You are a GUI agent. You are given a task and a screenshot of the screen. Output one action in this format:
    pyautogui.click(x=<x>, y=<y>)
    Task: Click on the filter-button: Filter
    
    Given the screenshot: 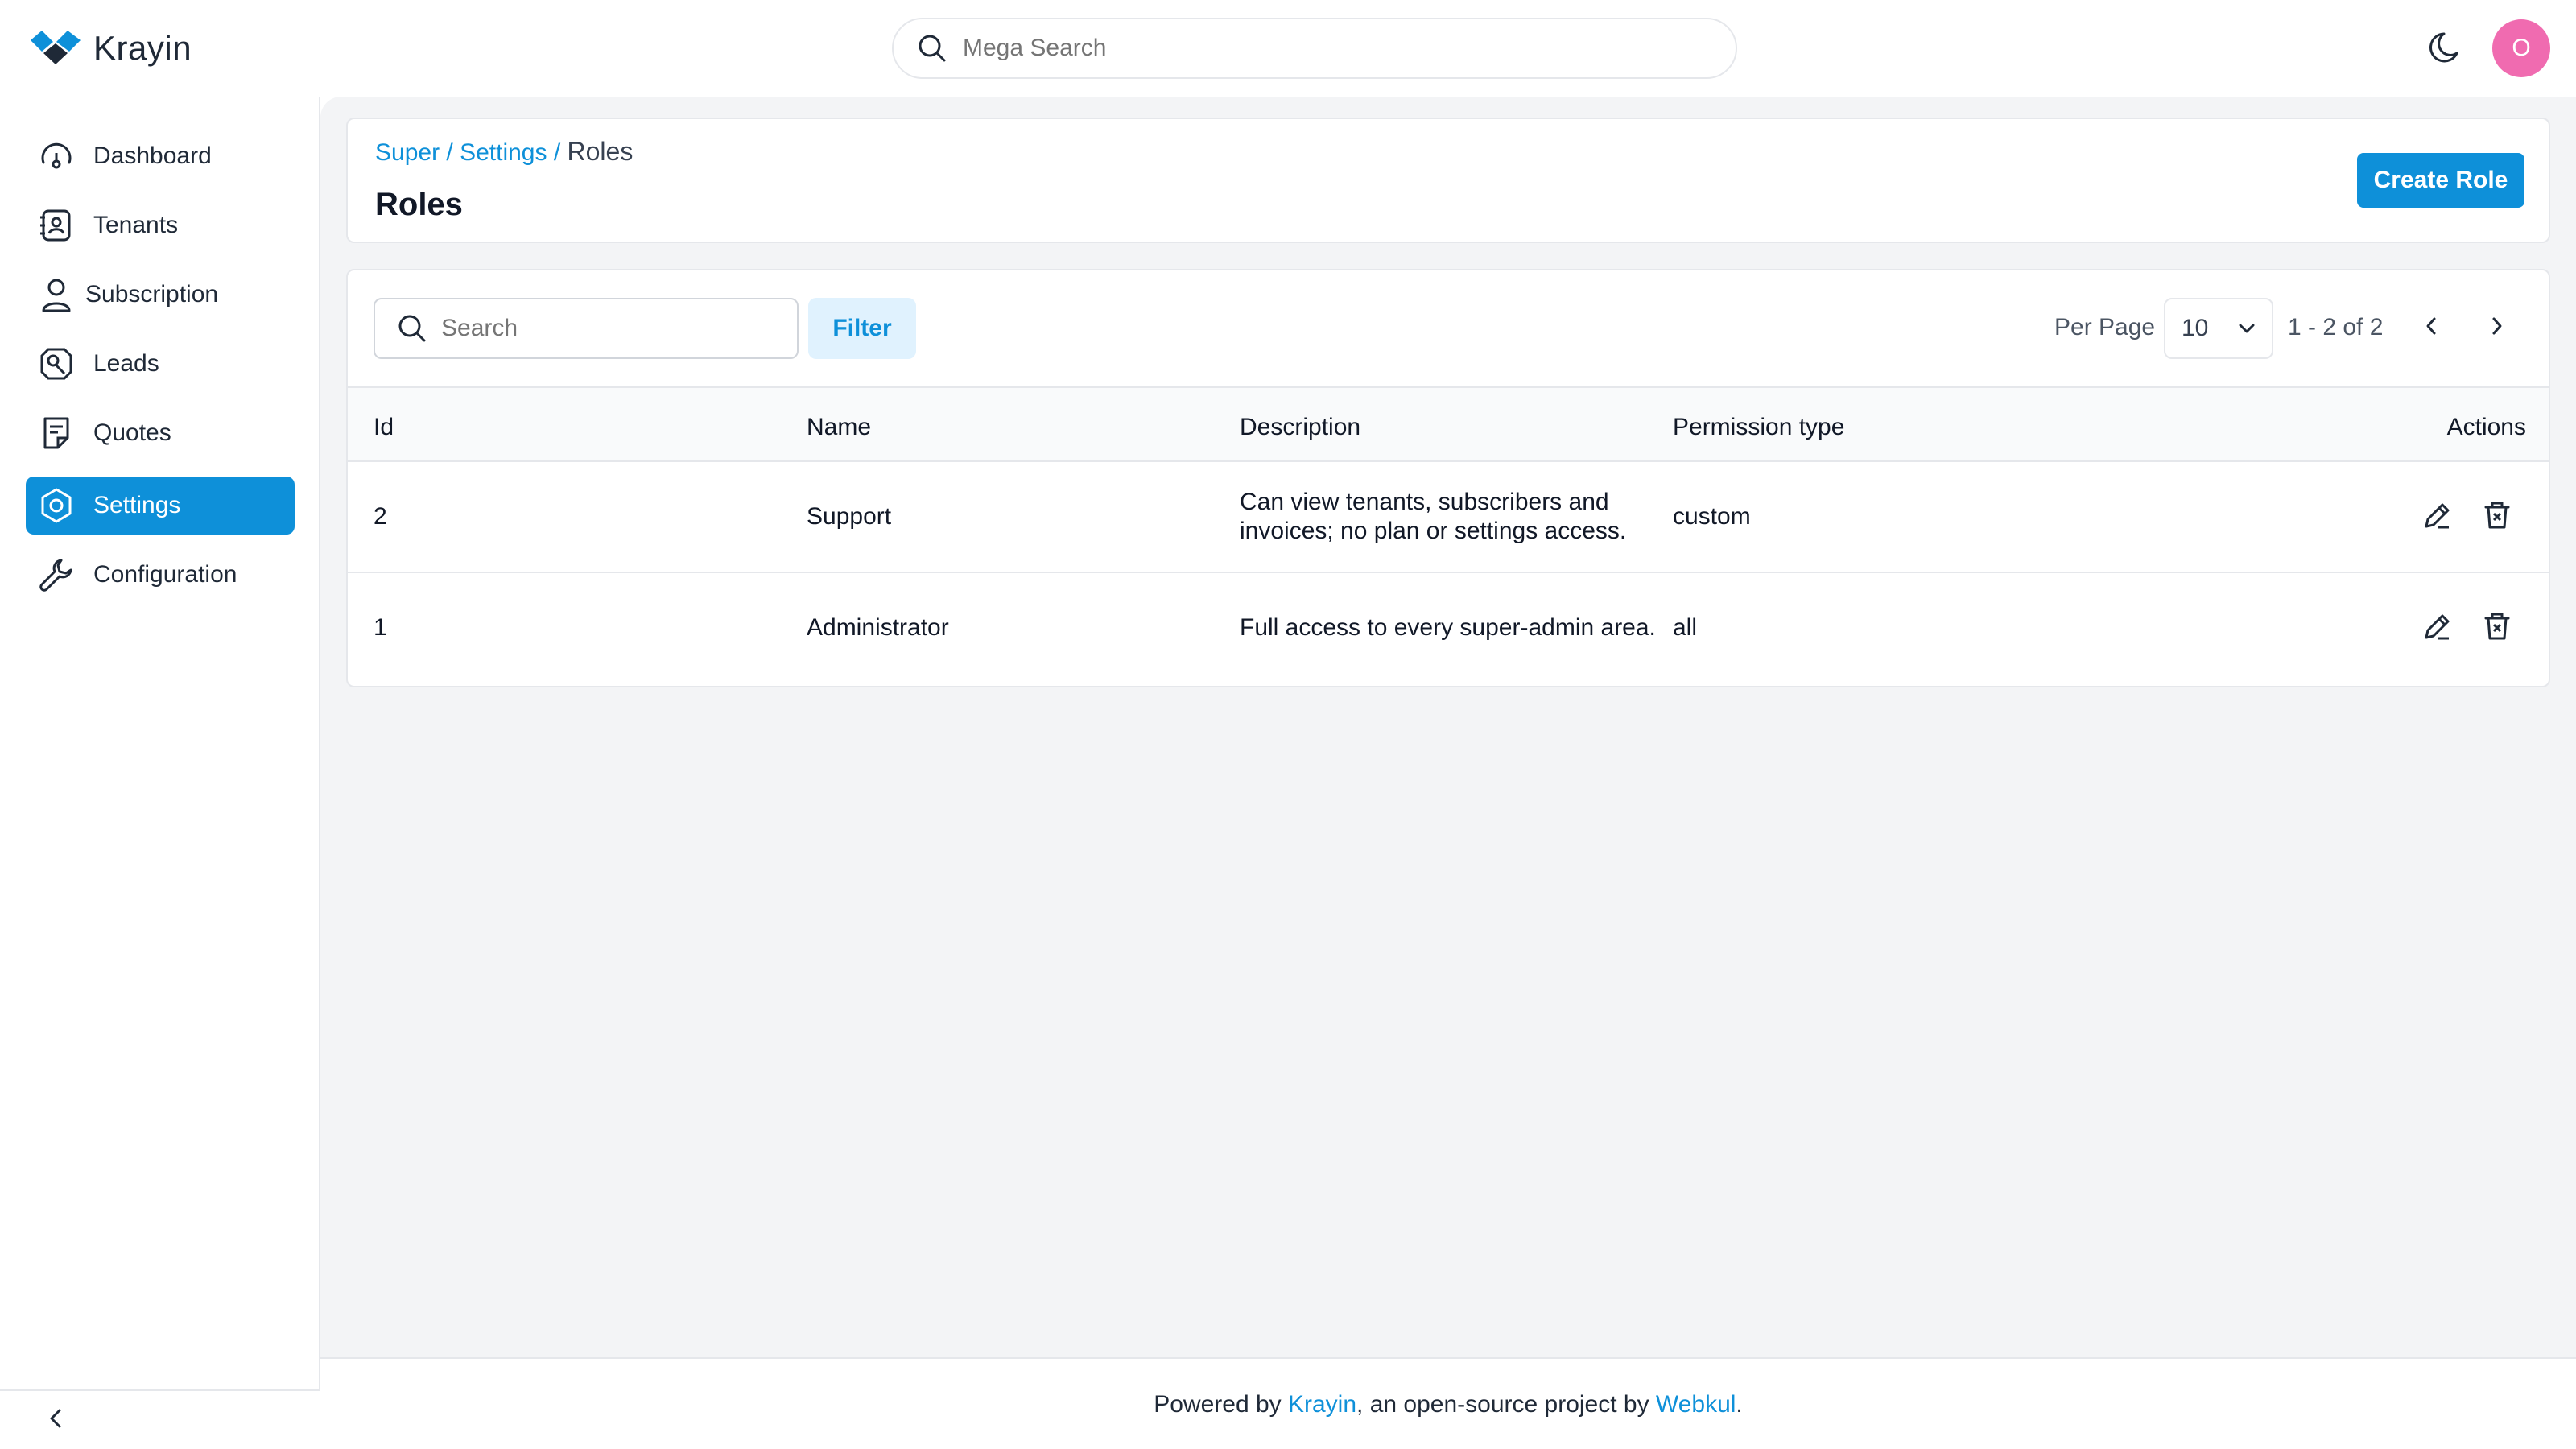 What is the action you would take?
    pyautogui.click(x=862, y=328)
    